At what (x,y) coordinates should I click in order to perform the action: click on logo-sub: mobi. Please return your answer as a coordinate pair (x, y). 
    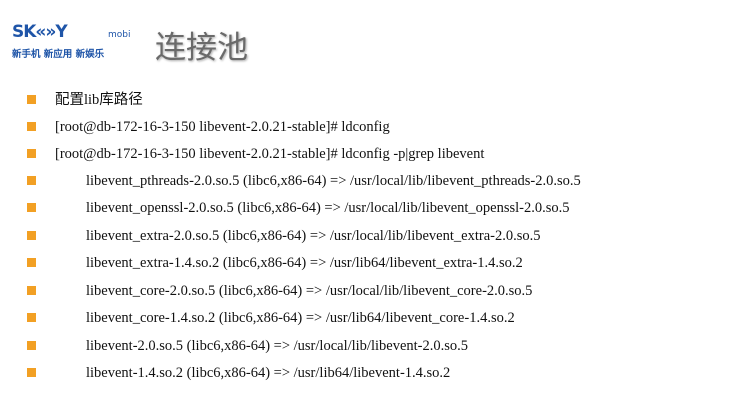
    Looking at the image, I should click on (119, 35).